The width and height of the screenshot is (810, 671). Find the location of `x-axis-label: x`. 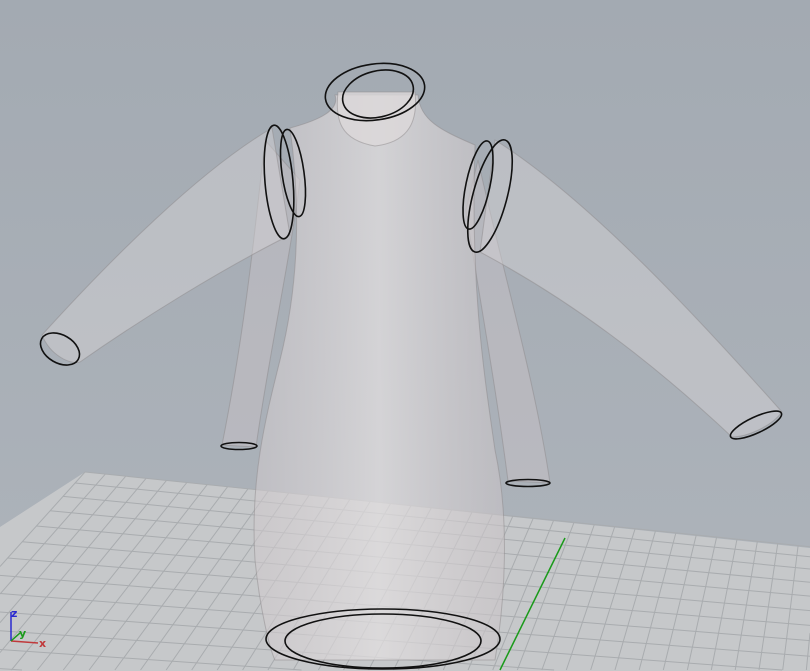

x-axis-label: x is located at coordinates (42, 643).